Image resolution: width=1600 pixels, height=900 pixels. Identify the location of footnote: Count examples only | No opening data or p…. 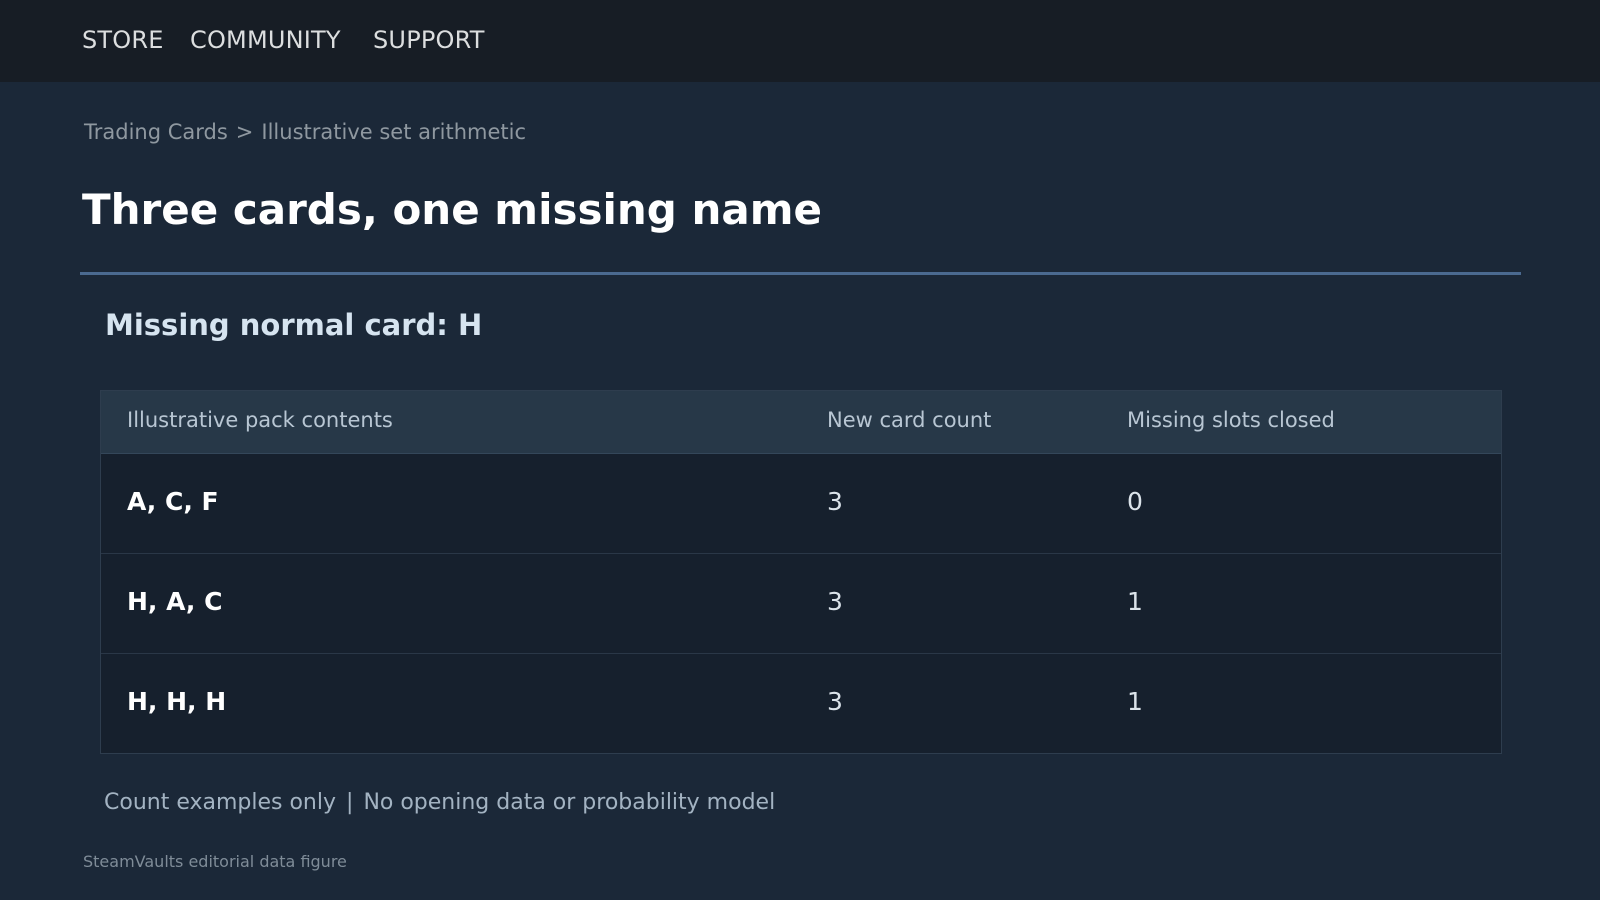
(439, 802).